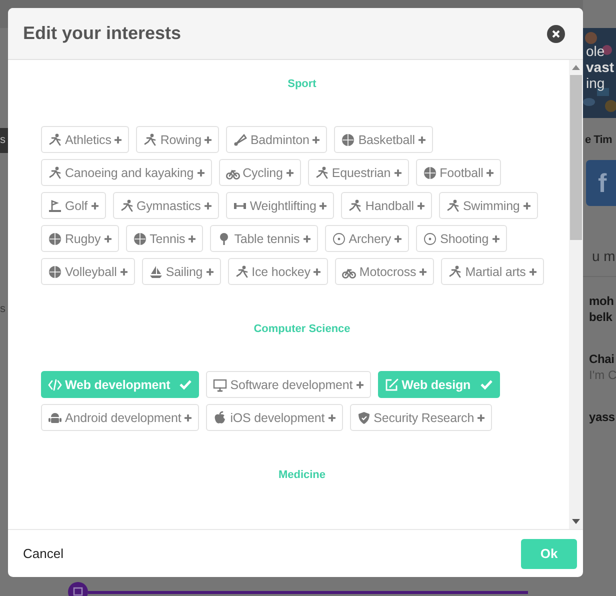 This screenshot has height=596, width=616. I want to click on interest-chip: Equestrian, so click(358, 172).